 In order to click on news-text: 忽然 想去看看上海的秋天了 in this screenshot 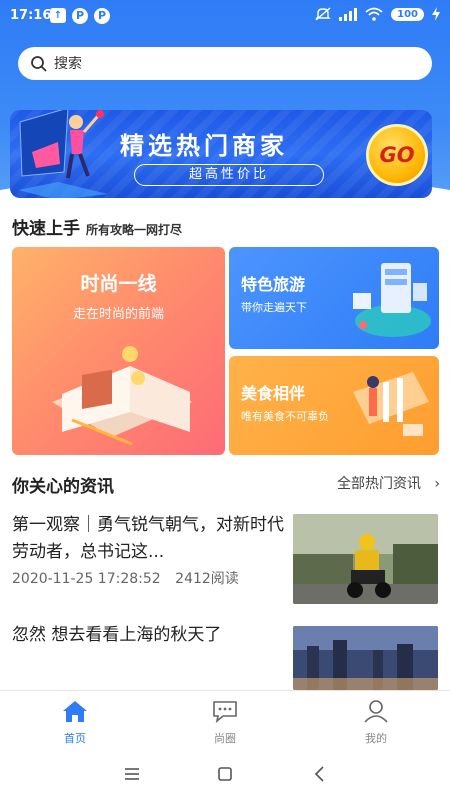, I will do `click(149, 635)`.